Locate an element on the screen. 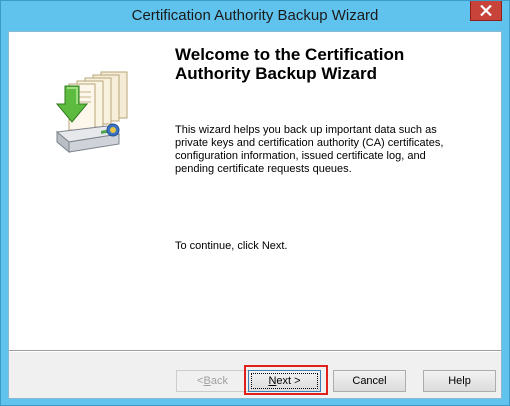 This screenshot has height=406, width=510. cancel-button: Cancel is located at coordinates (369, 381).